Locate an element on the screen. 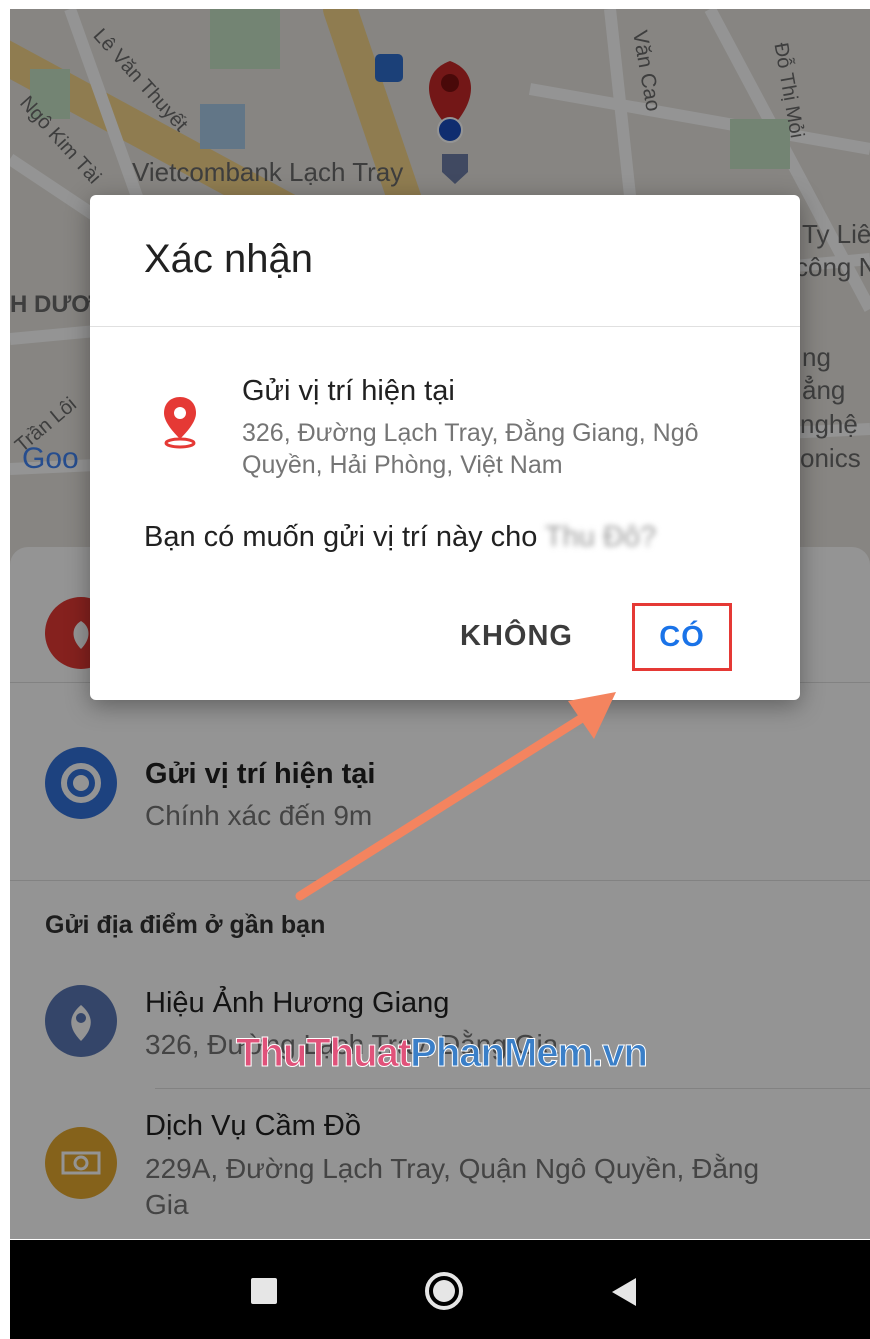 This screenshot has width=870, height=1339. system-nav-bar is located at coordinates (440, 1289).